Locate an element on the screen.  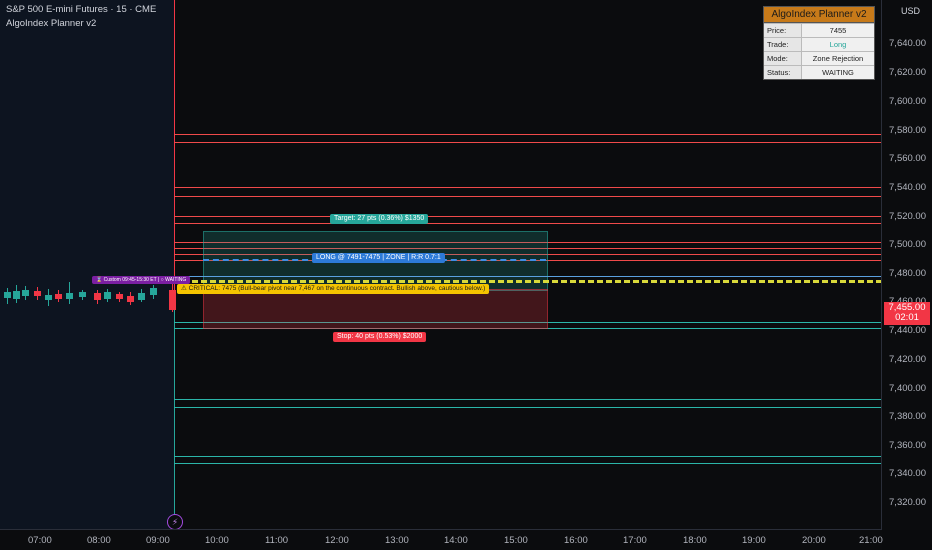
info-row-mode: Mode: Zone Rejection is located at coordinates (819, 58).